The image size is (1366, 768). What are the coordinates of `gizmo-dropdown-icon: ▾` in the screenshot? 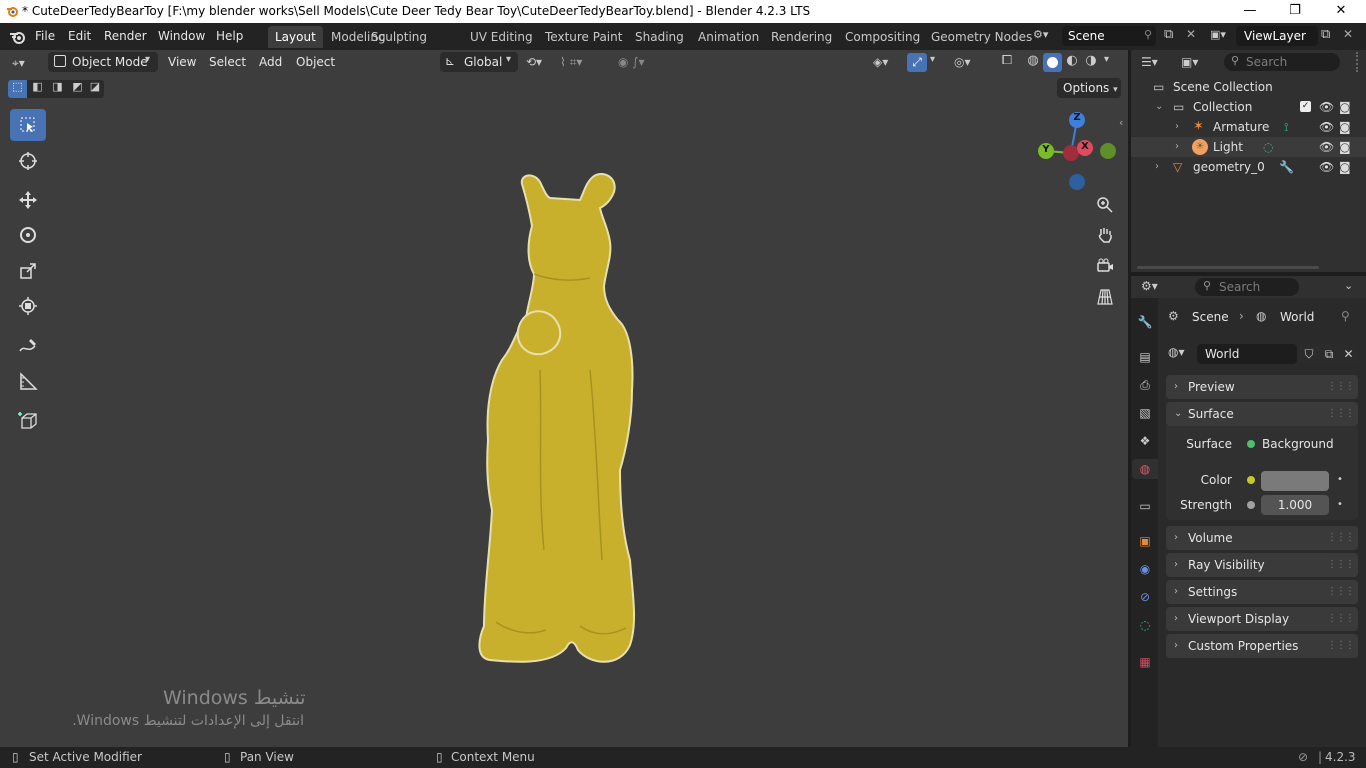 It's located at (932, 59).